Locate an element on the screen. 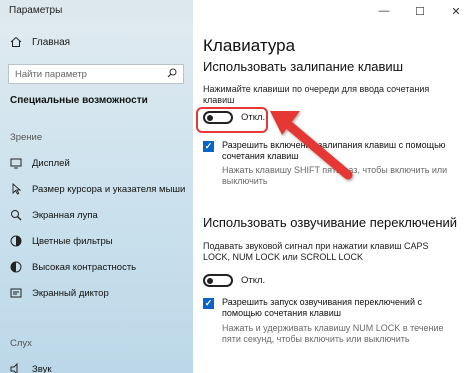 The image size is (474, 373). maximize-button: ☐ is located at coordinates (420, 11).